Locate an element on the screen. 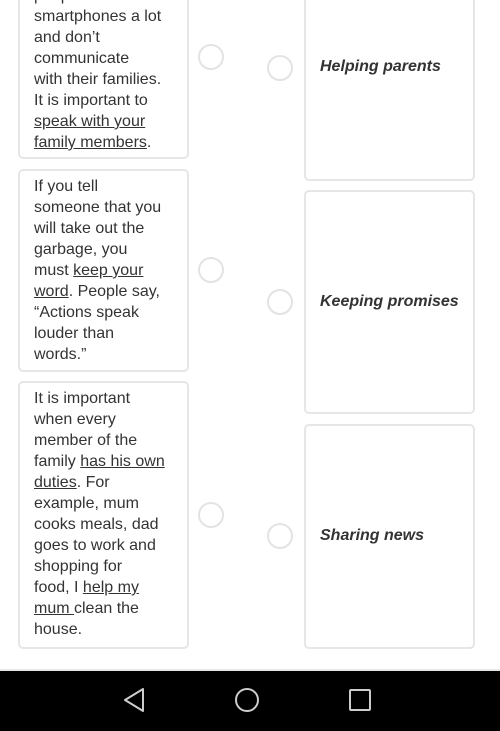 Image resolution: width=500 pixels, height=731 pixels. text-segment: smartphones a lot is located at coordinates (98, 16).